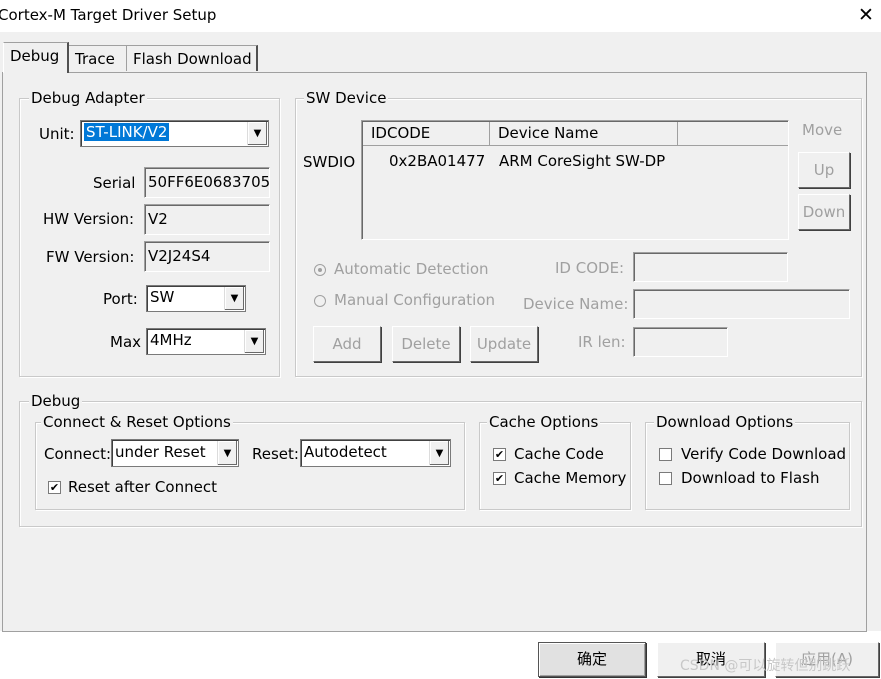  I want to click on hw-version-field: V2, so click(207, 219).